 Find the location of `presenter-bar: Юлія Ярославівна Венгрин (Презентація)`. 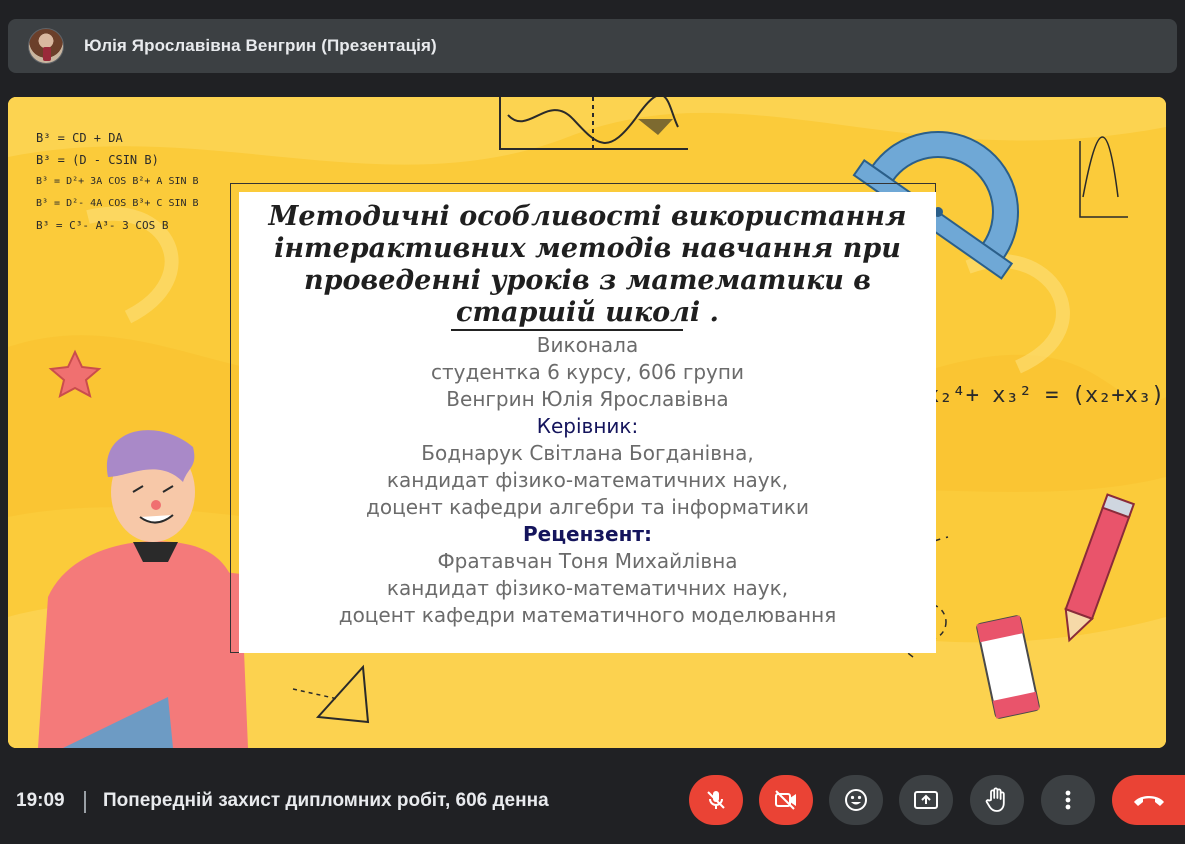

presenter-bar: Юлія Ярославівна Венгрин (Презентація) is located at coordinates (592, 46).